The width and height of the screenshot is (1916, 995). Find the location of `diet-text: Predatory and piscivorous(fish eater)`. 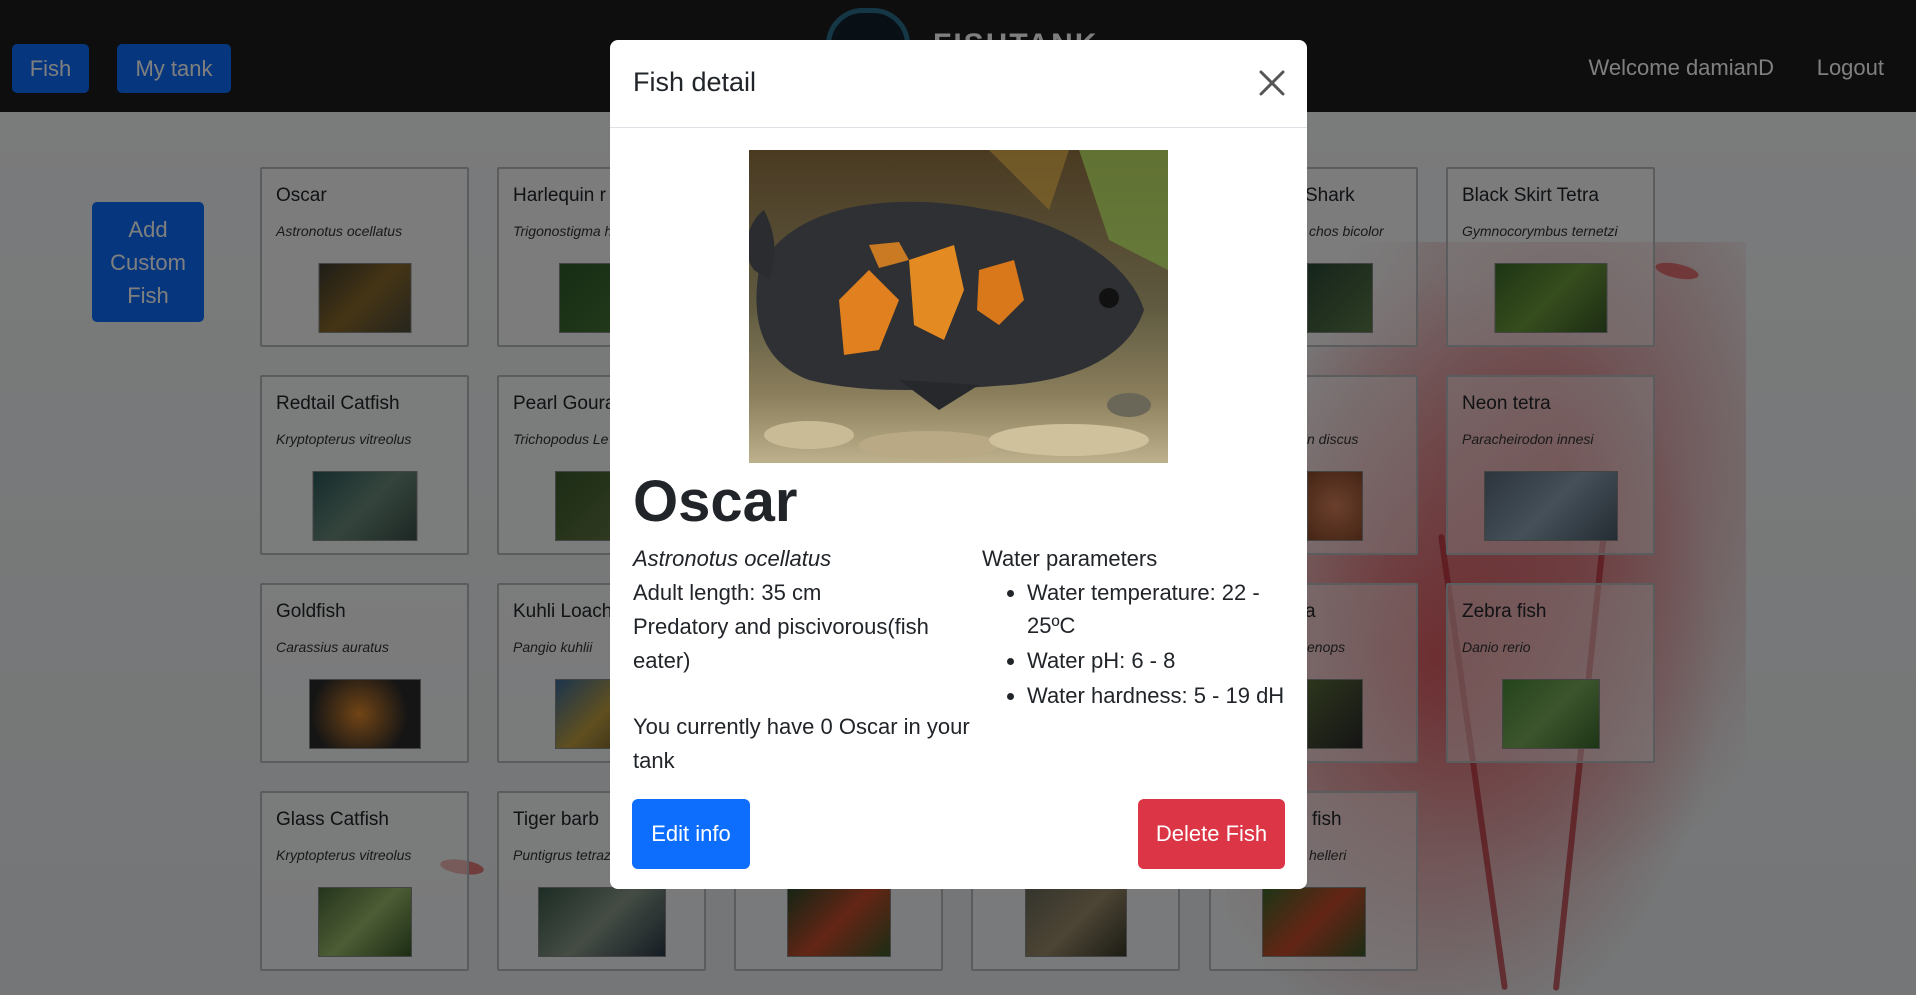

diet-text: Predatory and piscivorous(fish eater) is located at coordinates (781, 643).